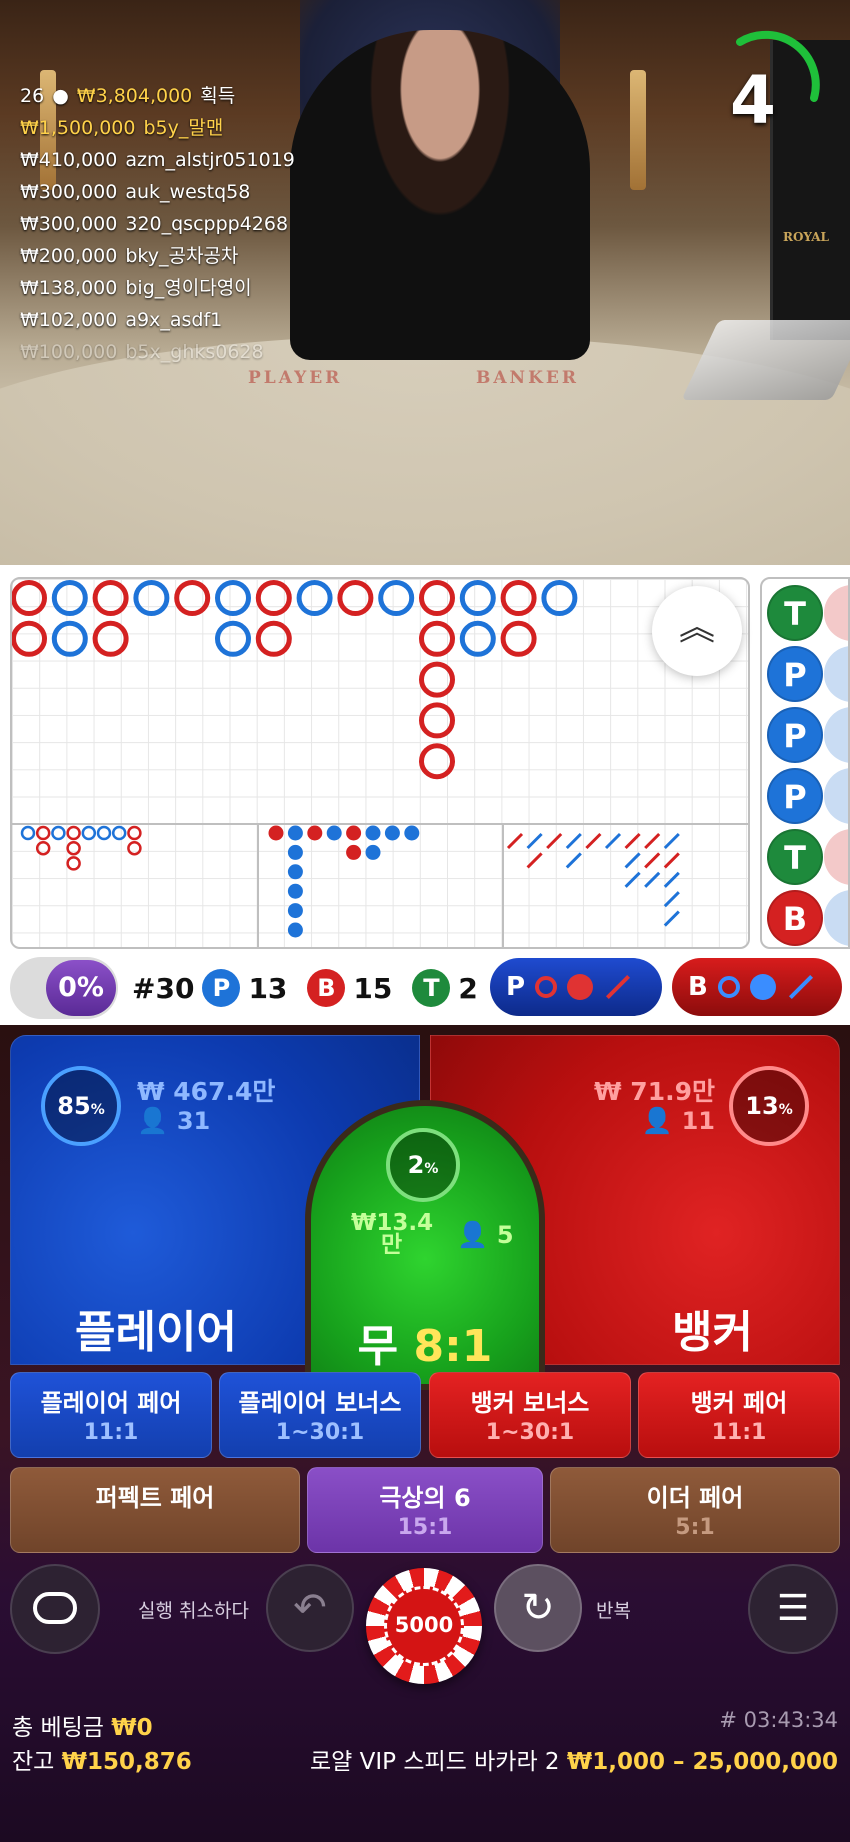  Describe the element at coordinates (69, 320) in the screenshot. I see `winner-amount: ₩102,000` at that location.